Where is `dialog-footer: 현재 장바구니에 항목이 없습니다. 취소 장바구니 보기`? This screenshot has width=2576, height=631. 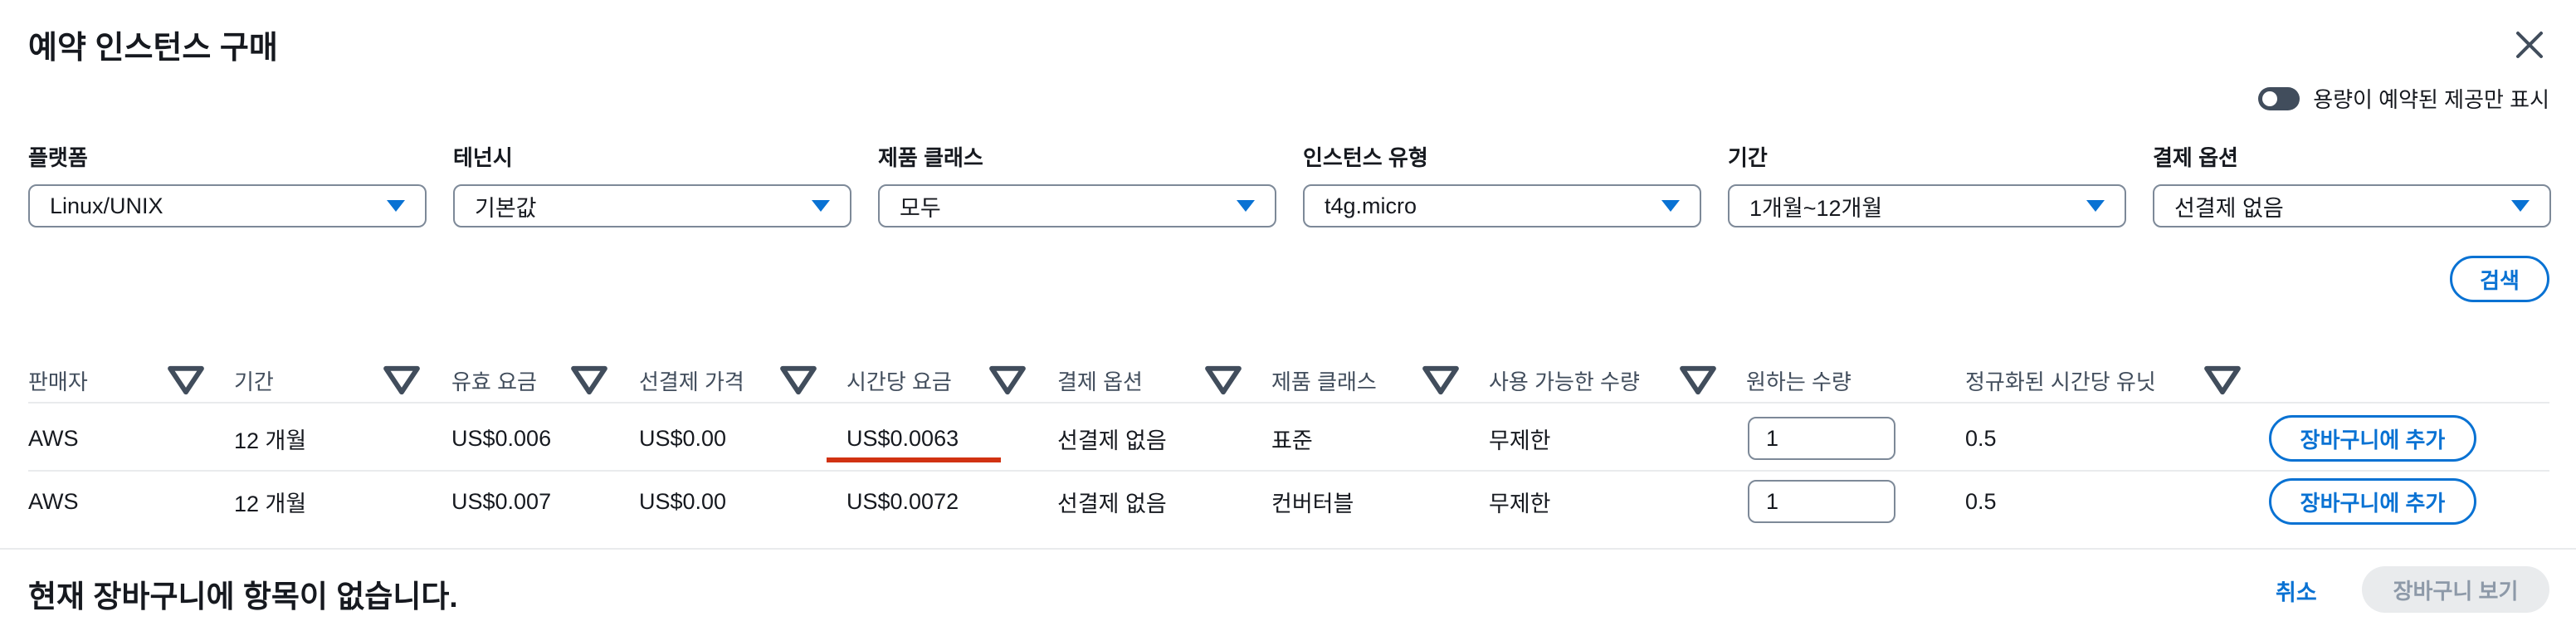
dialog-footer: 현재 장바구니에 항목이 없습니다. 취소 장바구니 보기 is located at coordinates (1288, 589).